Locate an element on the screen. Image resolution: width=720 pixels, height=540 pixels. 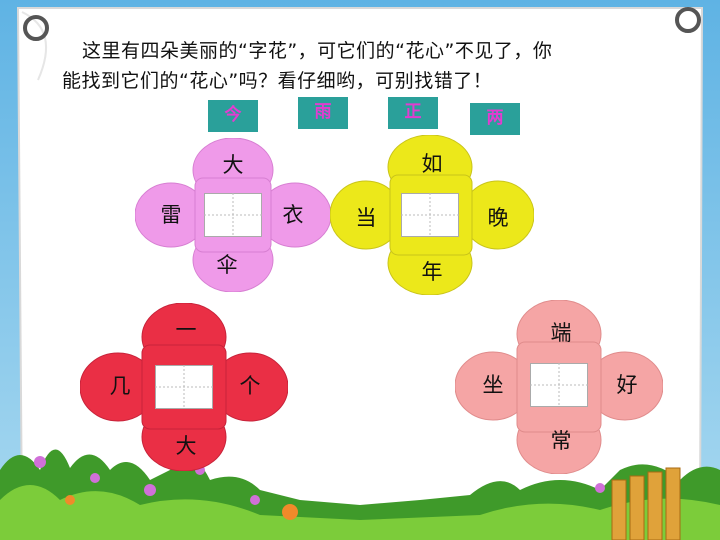
flower-2-center is located at coordinates (430, 215).